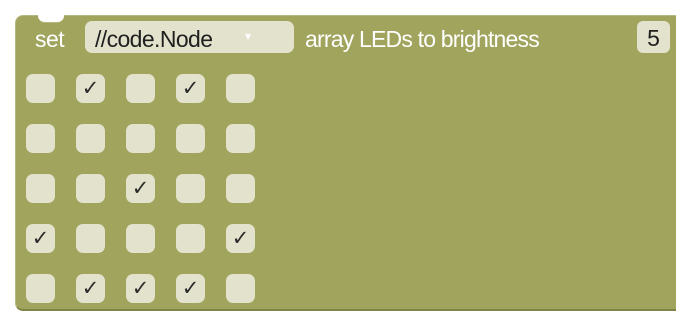 The image size is (676, 312). I want to click on brightness-input: 5, so click(653, 37).